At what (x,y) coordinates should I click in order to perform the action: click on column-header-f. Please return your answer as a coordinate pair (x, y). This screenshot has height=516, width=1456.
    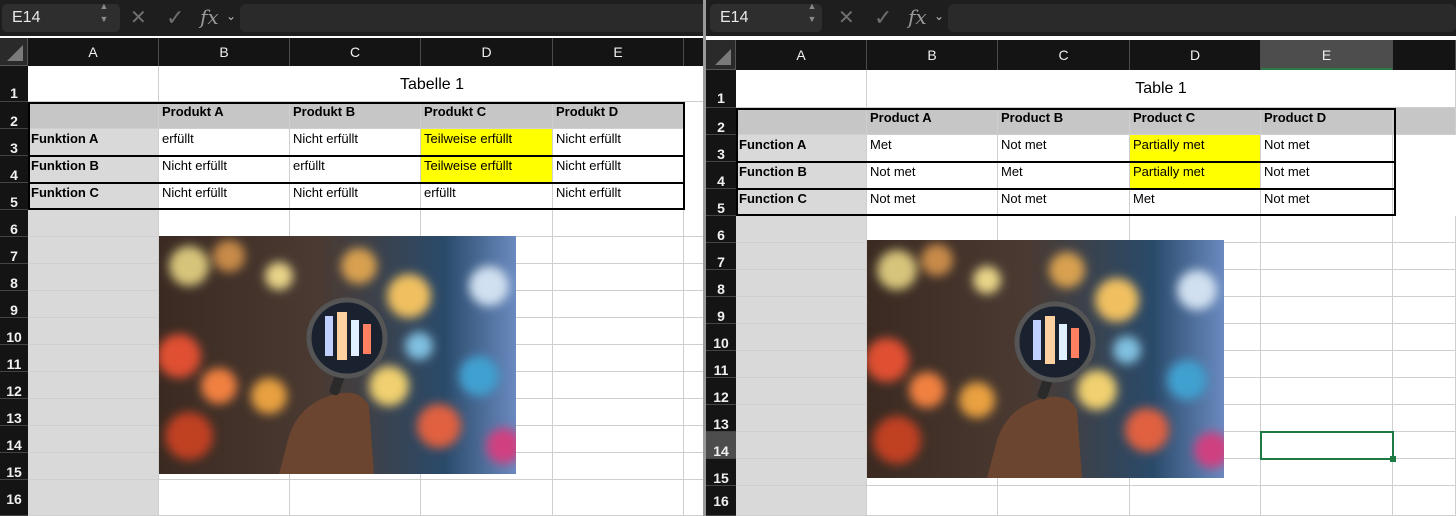
    Looking at the image, I should click on (1424, 55).